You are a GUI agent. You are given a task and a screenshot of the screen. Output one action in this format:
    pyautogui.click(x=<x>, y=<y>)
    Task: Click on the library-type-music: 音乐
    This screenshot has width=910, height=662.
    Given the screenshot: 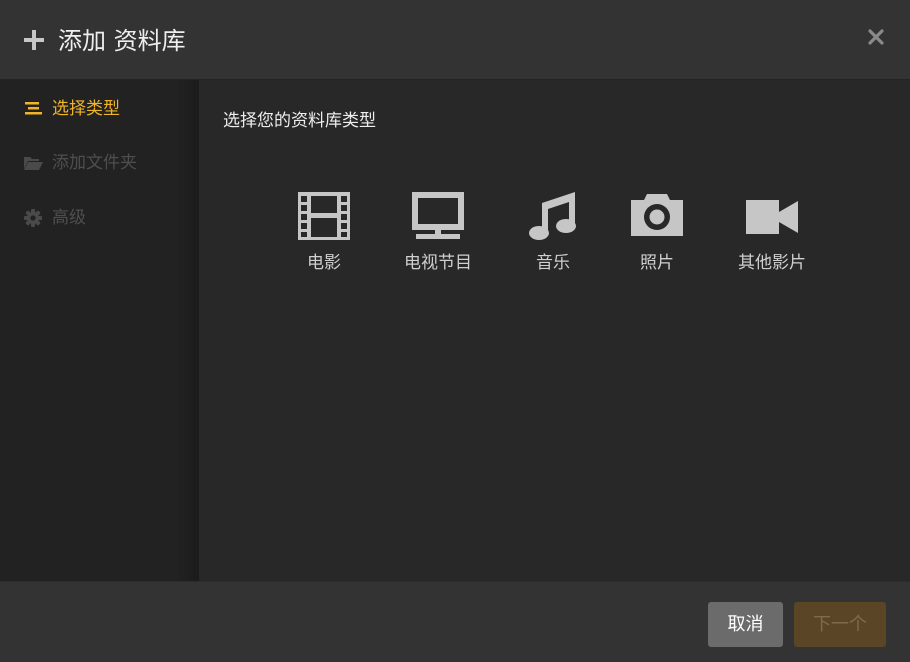 What is the action you would take?
    pyautogui.click(x=553, y=233)
    